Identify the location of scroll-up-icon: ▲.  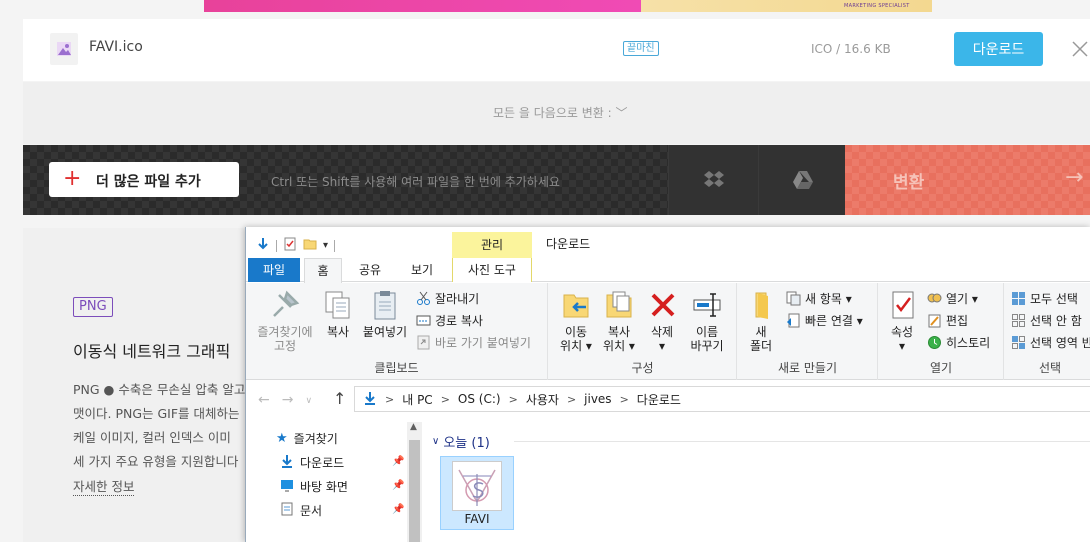
(413, 427).